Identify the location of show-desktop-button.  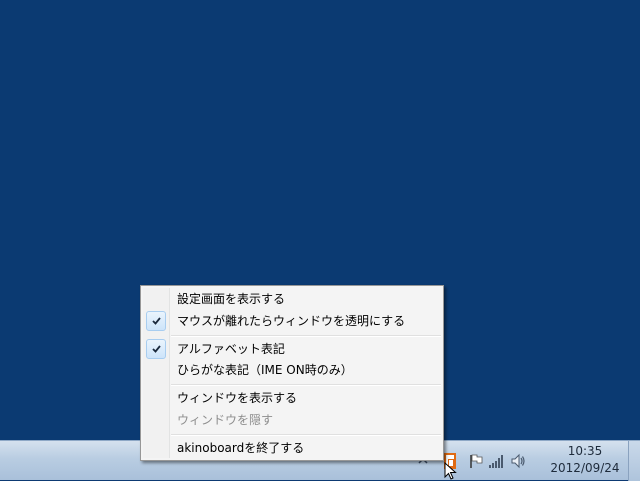
(634, 461).